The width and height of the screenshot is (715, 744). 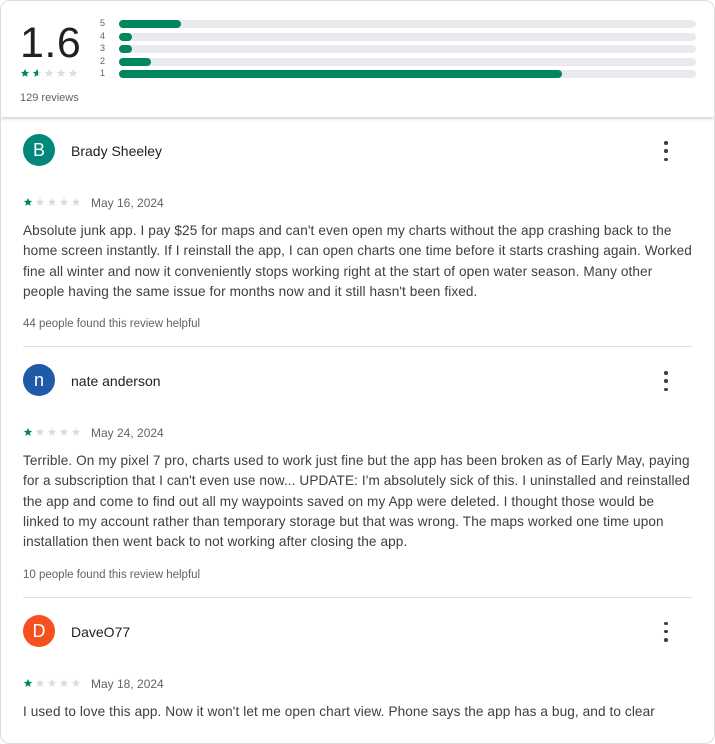 What do you see at coordinates (117, 151) in the screenshot?
I see `author-name: Brady Sheeley` at bounding box center [117, 151].